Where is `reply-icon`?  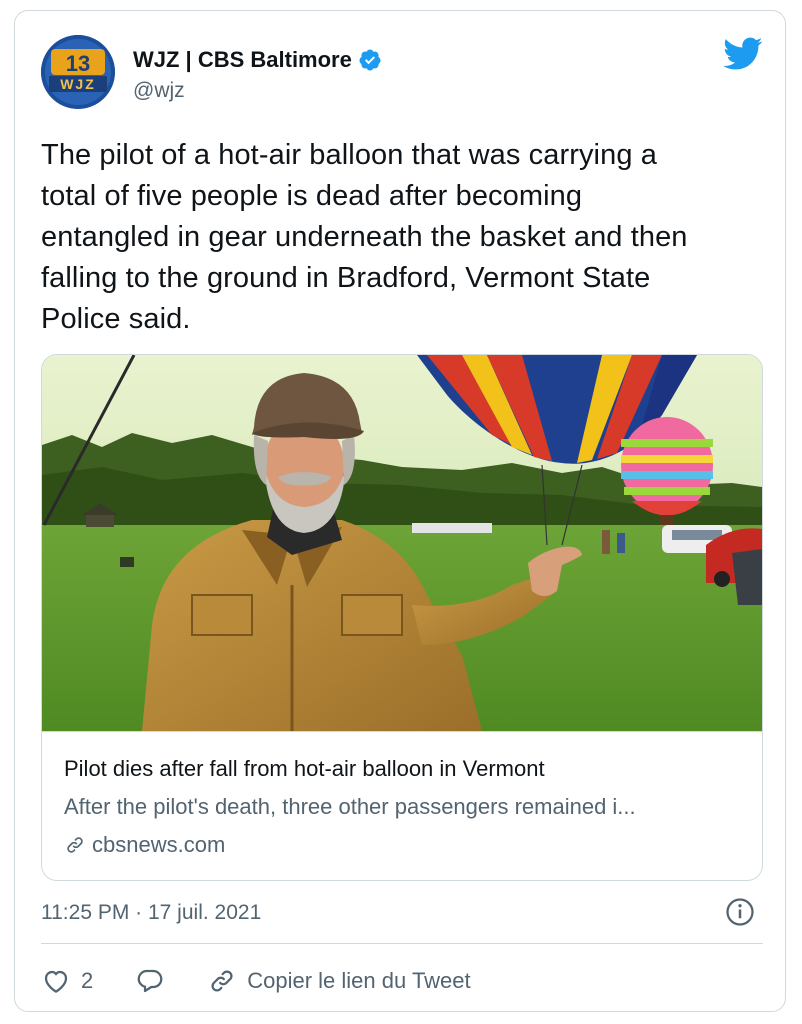 reply-icon is located at coordinates (150, 981).